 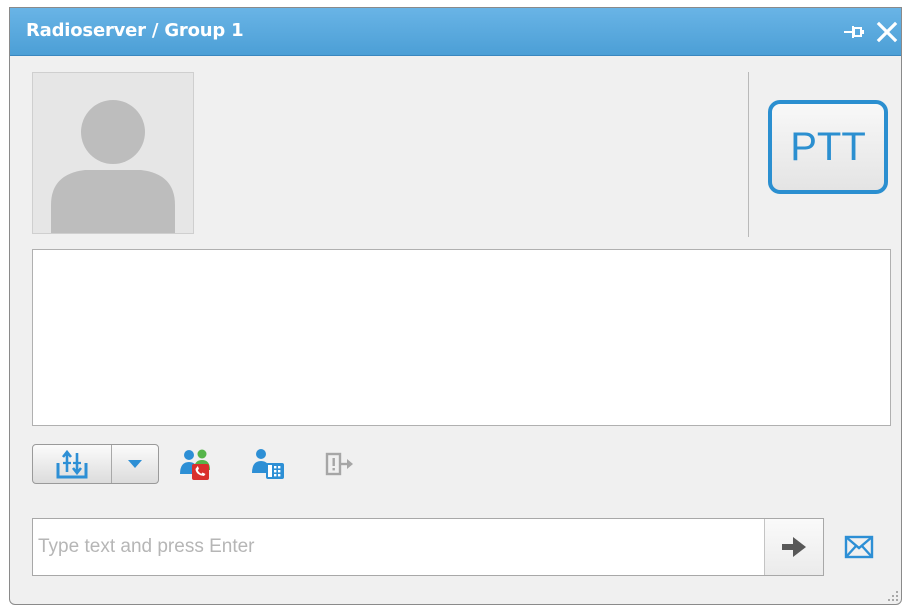 What do you see at coordinates (268, 464) in the screenshot?
I see `user-phone-icon` at bounding box center [268, 464].